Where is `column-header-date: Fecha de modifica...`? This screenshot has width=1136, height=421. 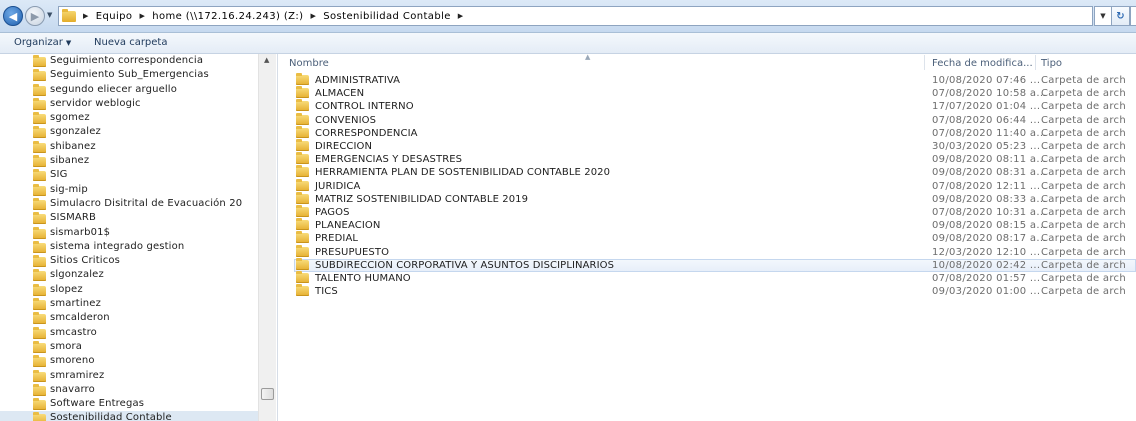
column-header-date: Fecha de modifica... is located at coordinates (982, 63).